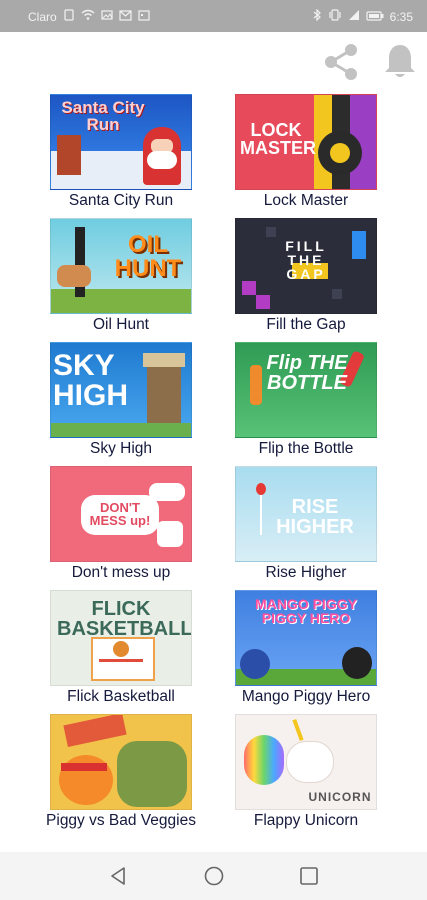 Image resolution: width=427 pixels, height=900 pixels. Describe the element at coordinates (69, 16) in the screenshot. I see `sim-icon` at that location.